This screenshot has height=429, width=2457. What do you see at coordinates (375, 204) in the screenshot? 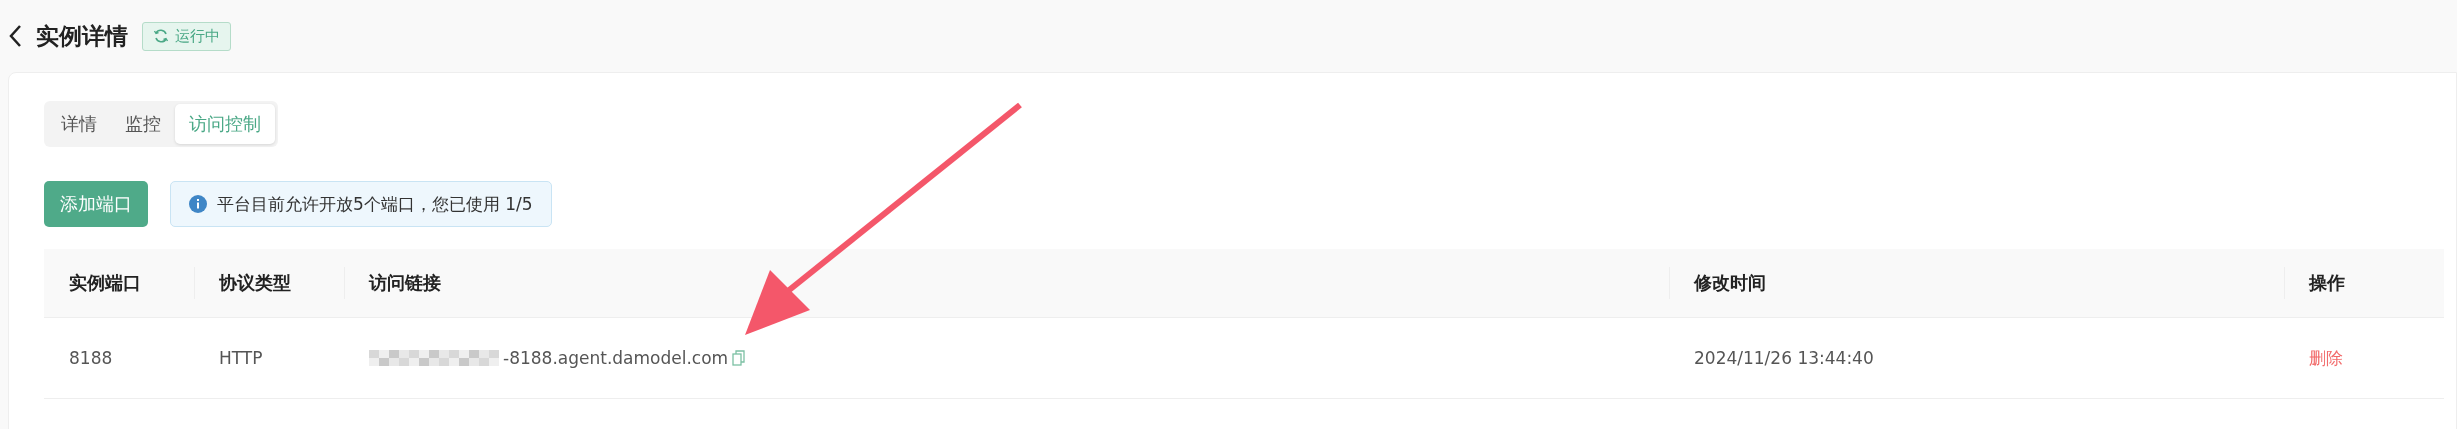
I see `info-text: 平台目前允许开放5个端口，您已使用 1/5` at bounding box center [375, 204].